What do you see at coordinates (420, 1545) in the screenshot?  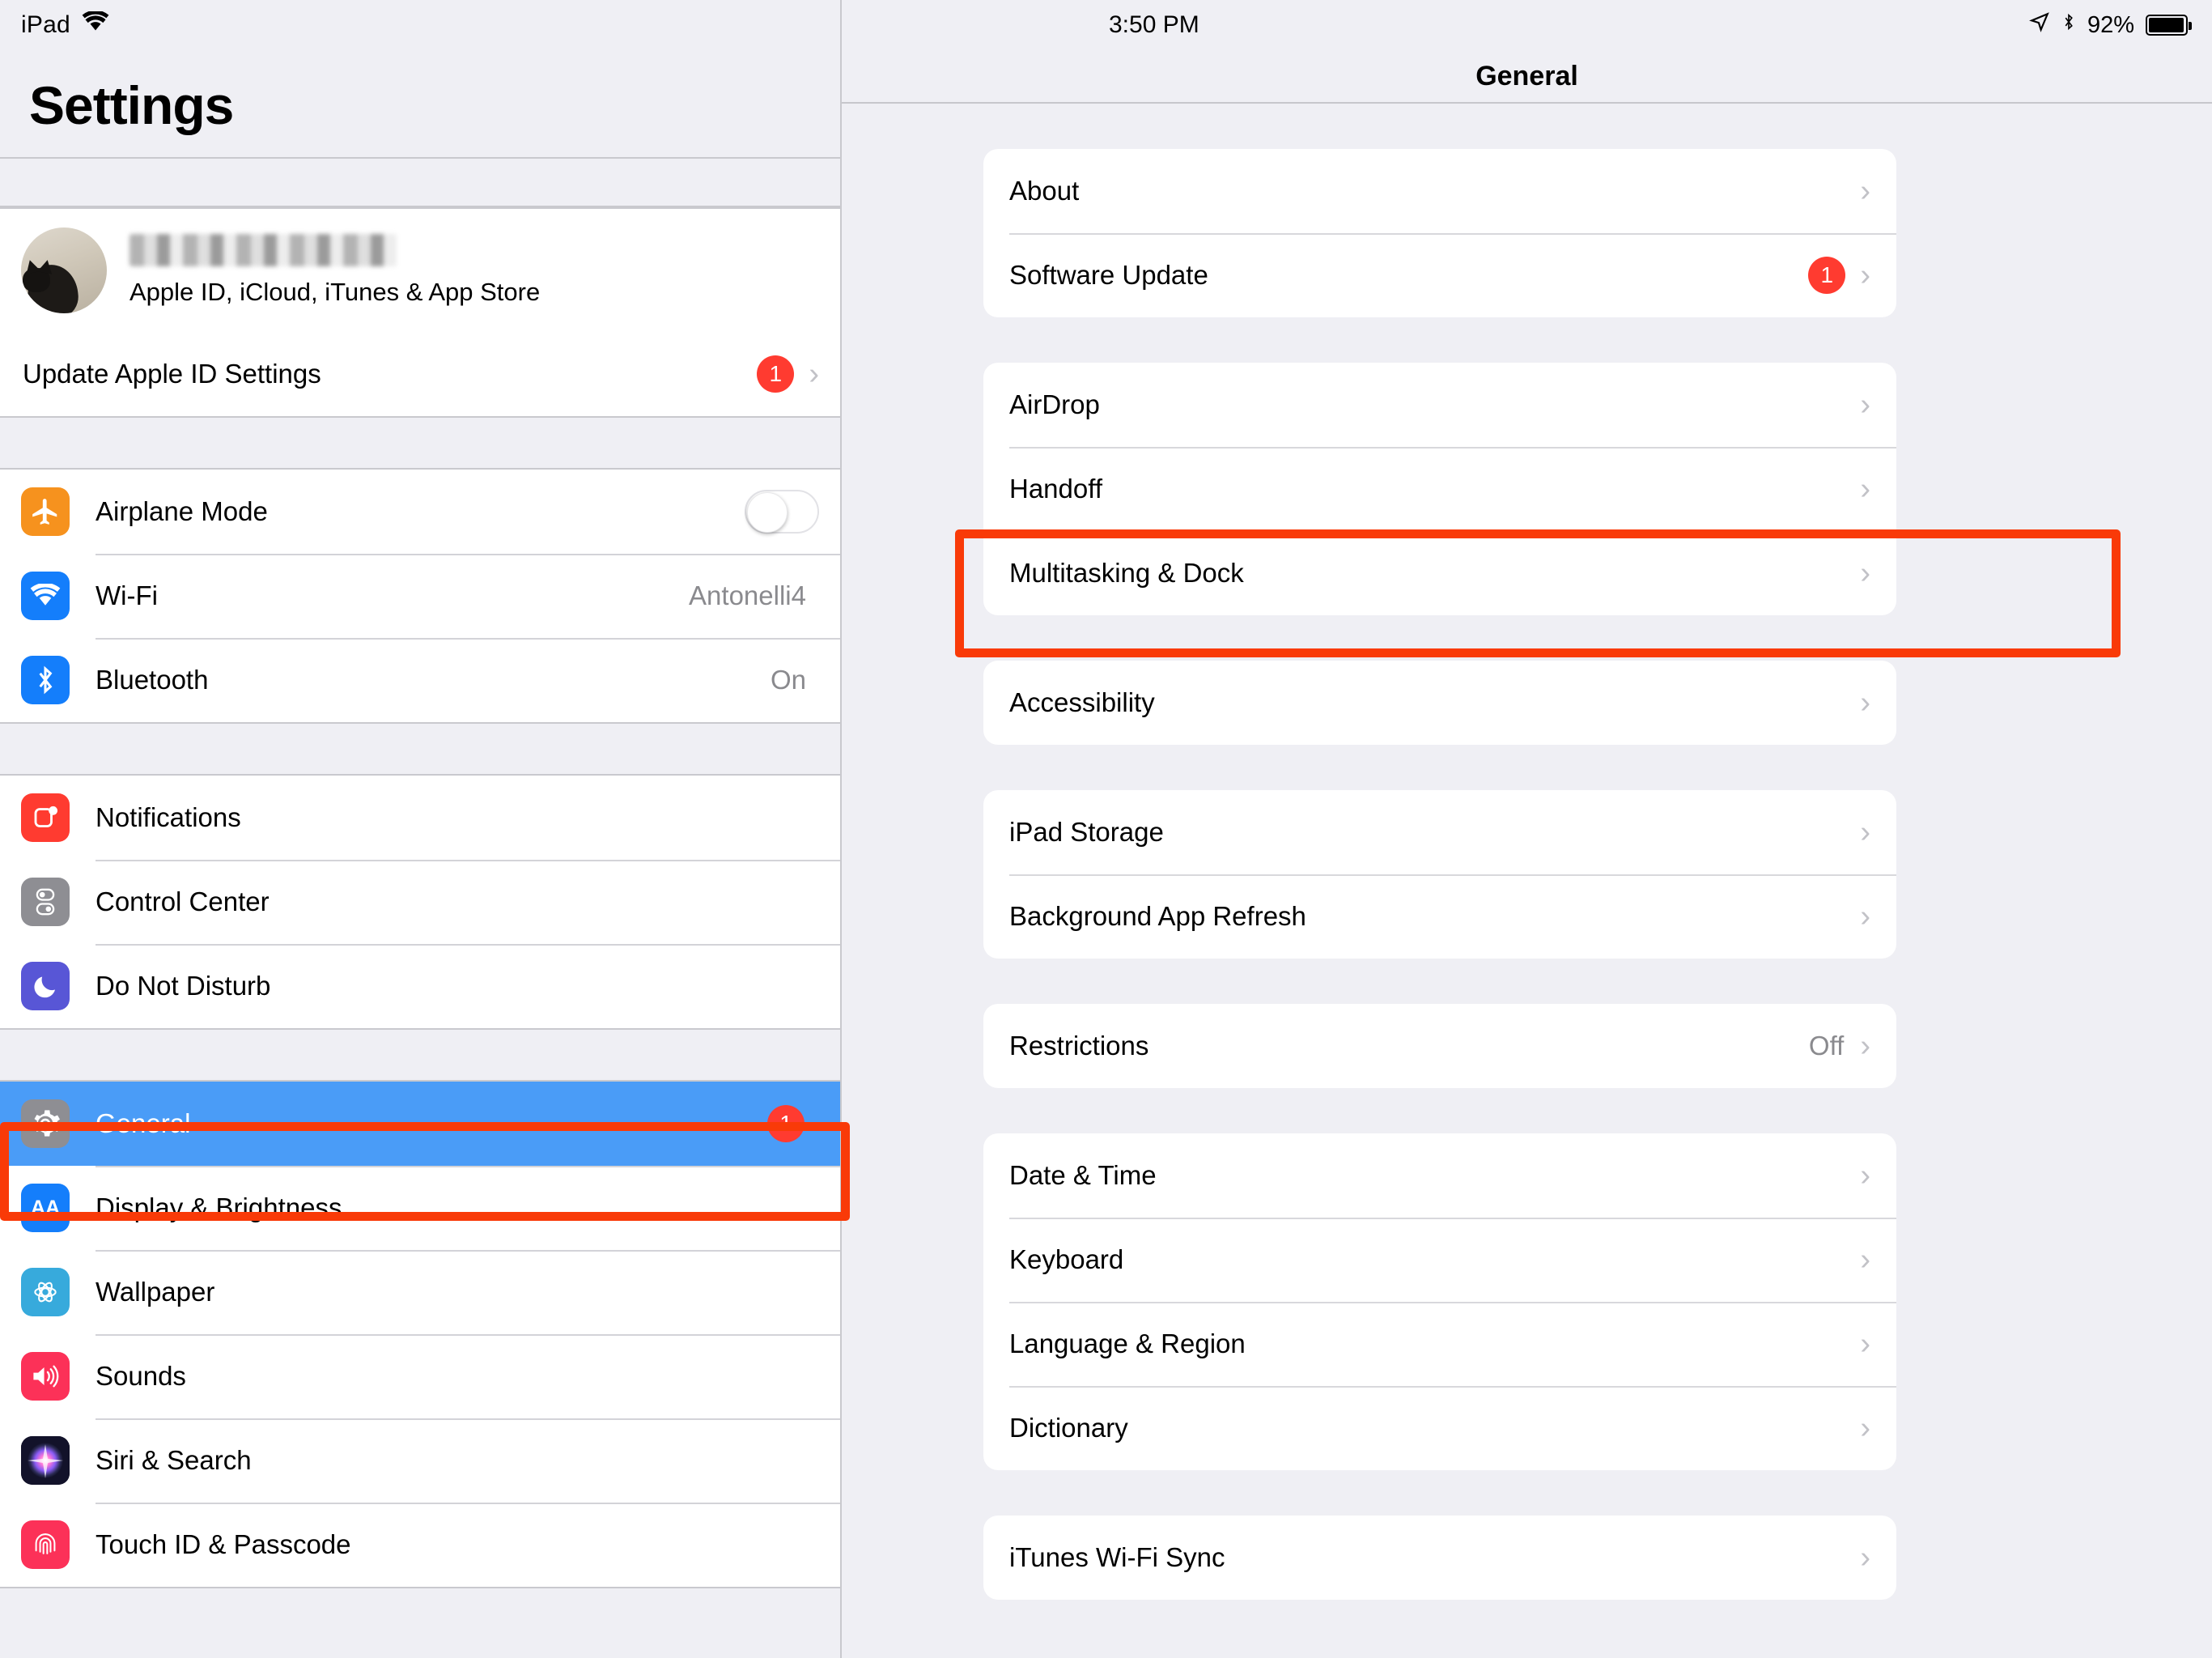 I see `sidebar-item-touch-id-passcode: Touch ID & Passcode` at bounding box center [420, 1545].